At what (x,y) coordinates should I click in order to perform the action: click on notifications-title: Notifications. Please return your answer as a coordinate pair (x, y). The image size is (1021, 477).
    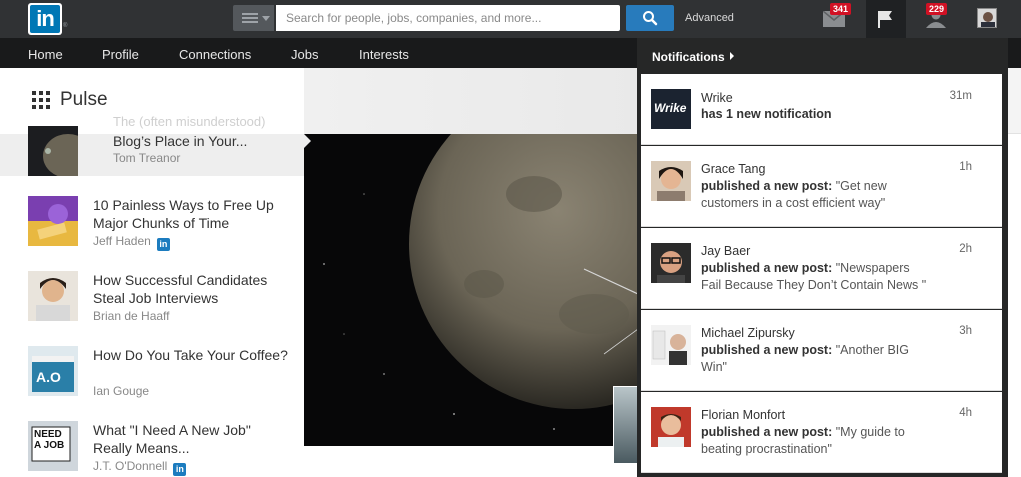
    Looking at the image, I should click on (688, 57).